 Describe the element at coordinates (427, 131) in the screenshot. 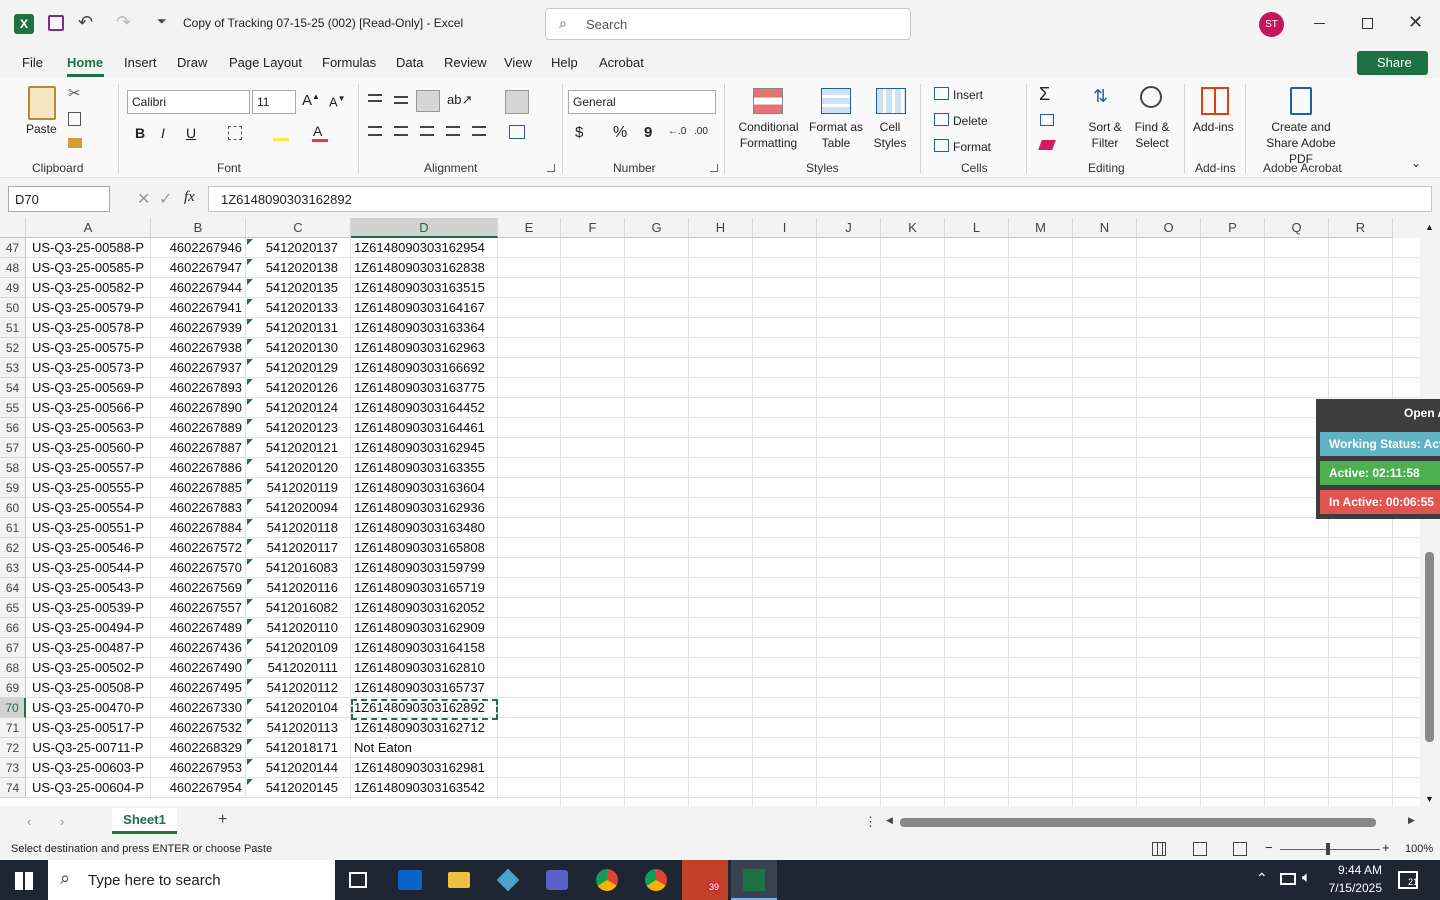

I see `align-right-icon` at that location.